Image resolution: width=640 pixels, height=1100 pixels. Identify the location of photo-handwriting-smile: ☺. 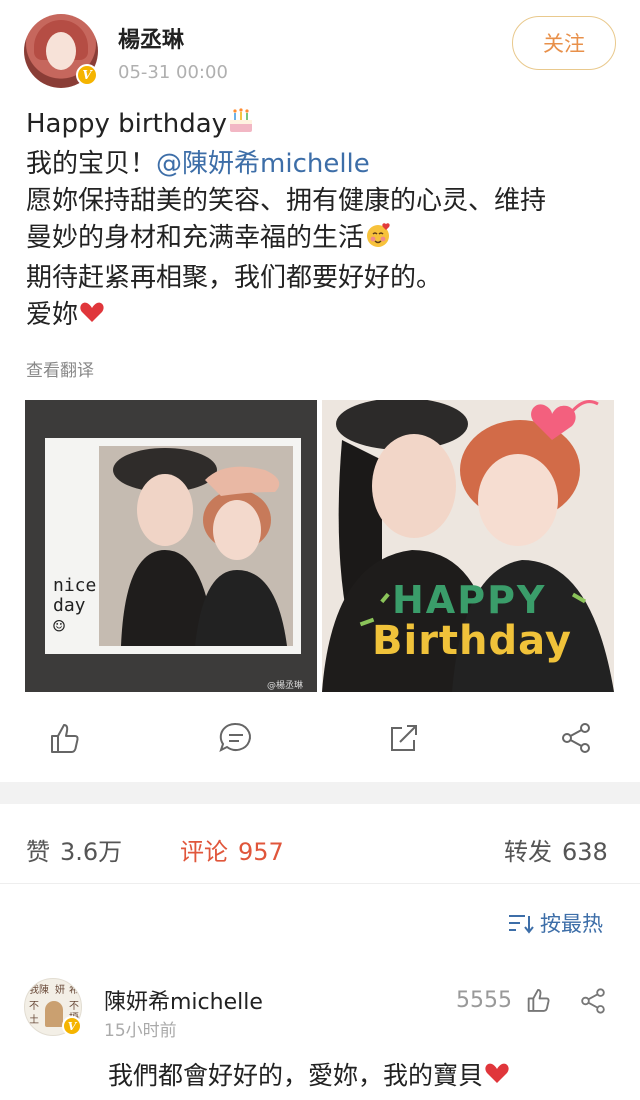
(59, 626).